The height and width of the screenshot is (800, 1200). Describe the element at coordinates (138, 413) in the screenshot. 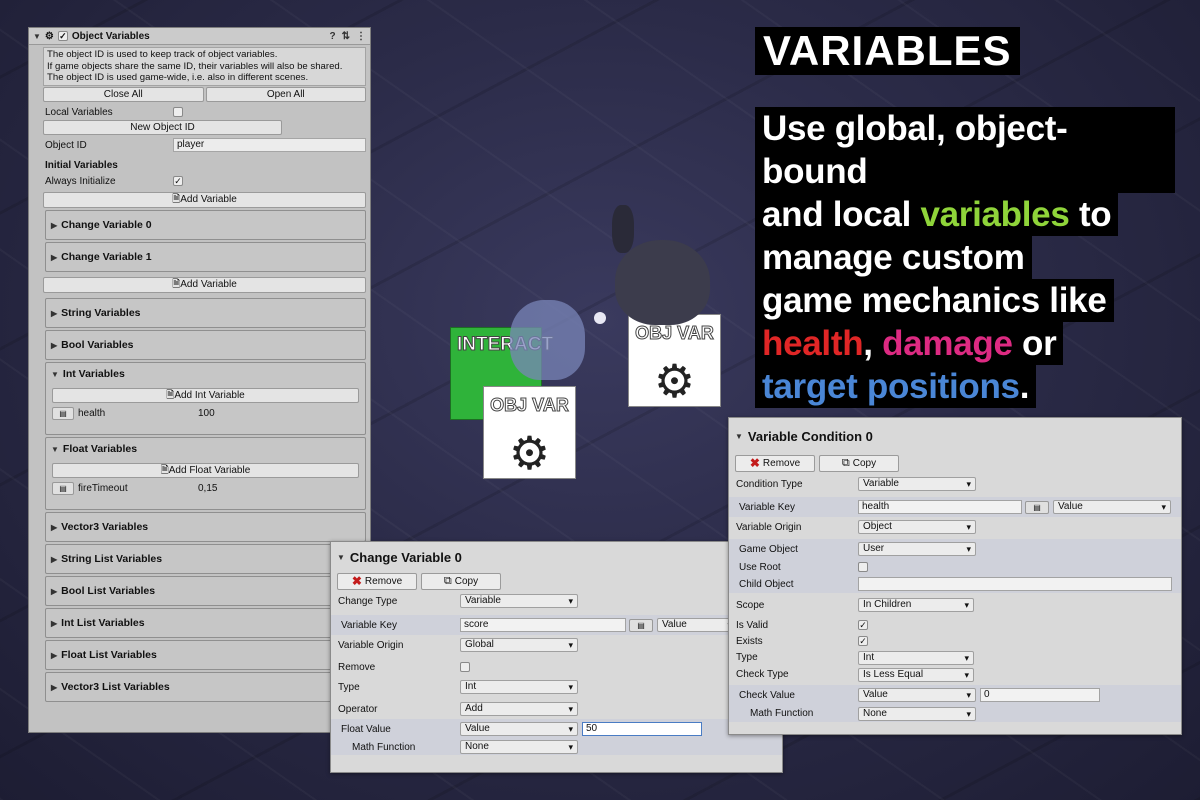

I see `int-variable-name: health` at that location.